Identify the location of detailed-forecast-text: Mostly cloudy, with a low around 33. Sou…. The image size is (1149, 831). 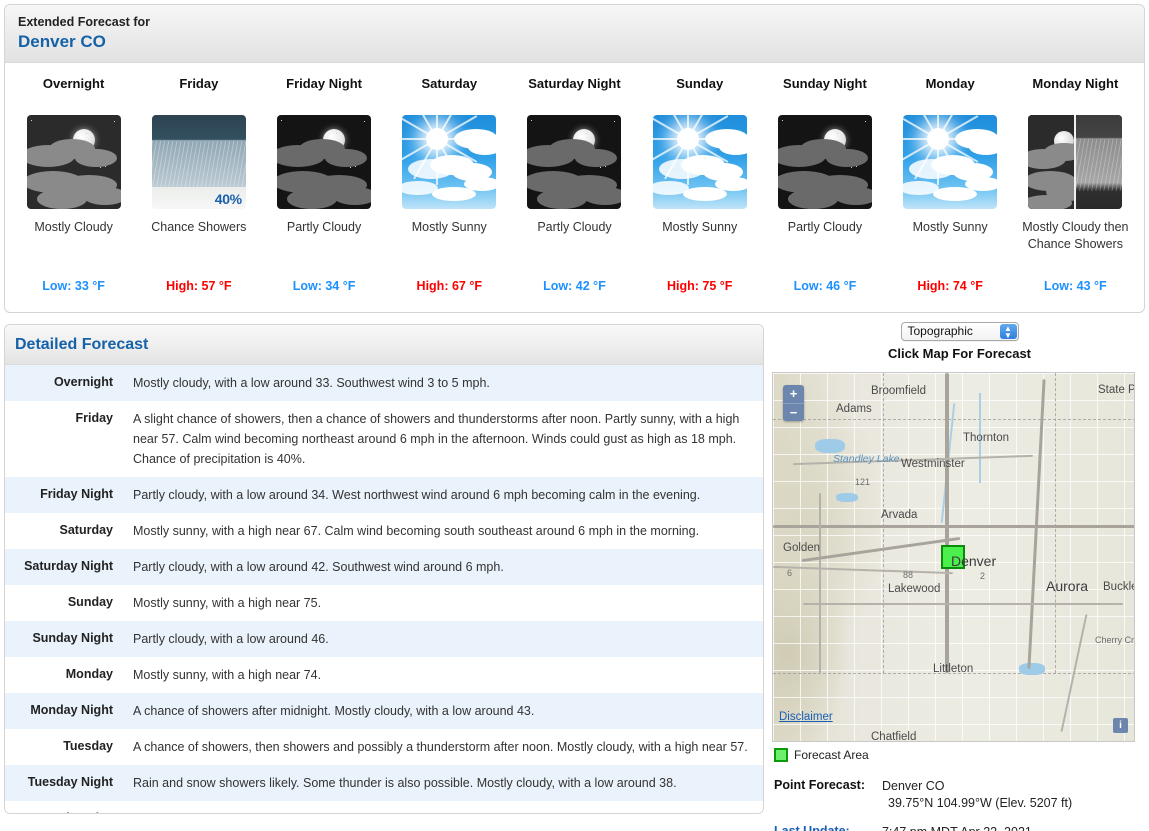
(311, 383).